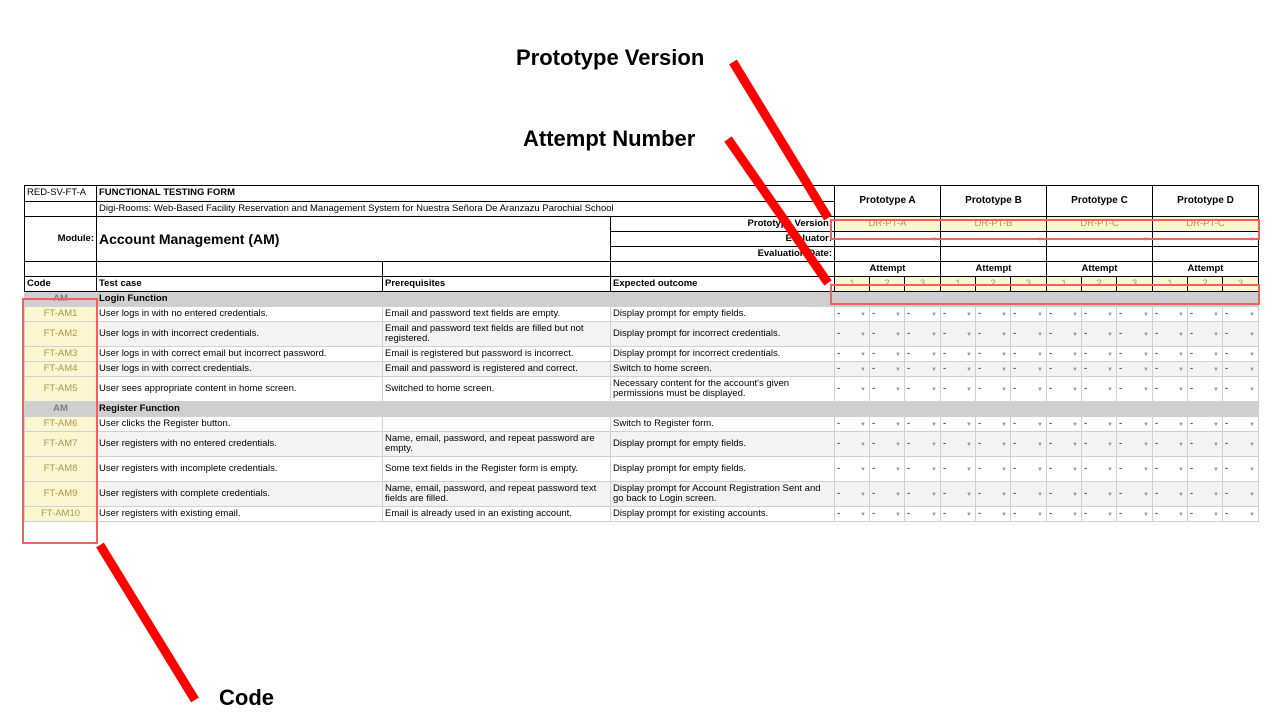  I want to click on evaluator-dropdown: - ▼, so click(887, 239).